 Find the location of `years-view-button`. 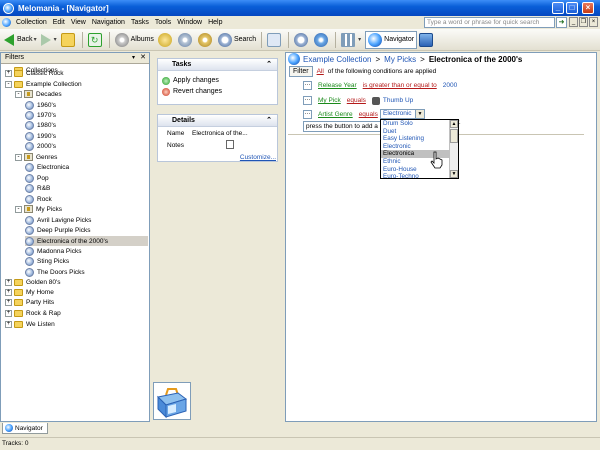

years-view-button is located at coordinates (206, 40).